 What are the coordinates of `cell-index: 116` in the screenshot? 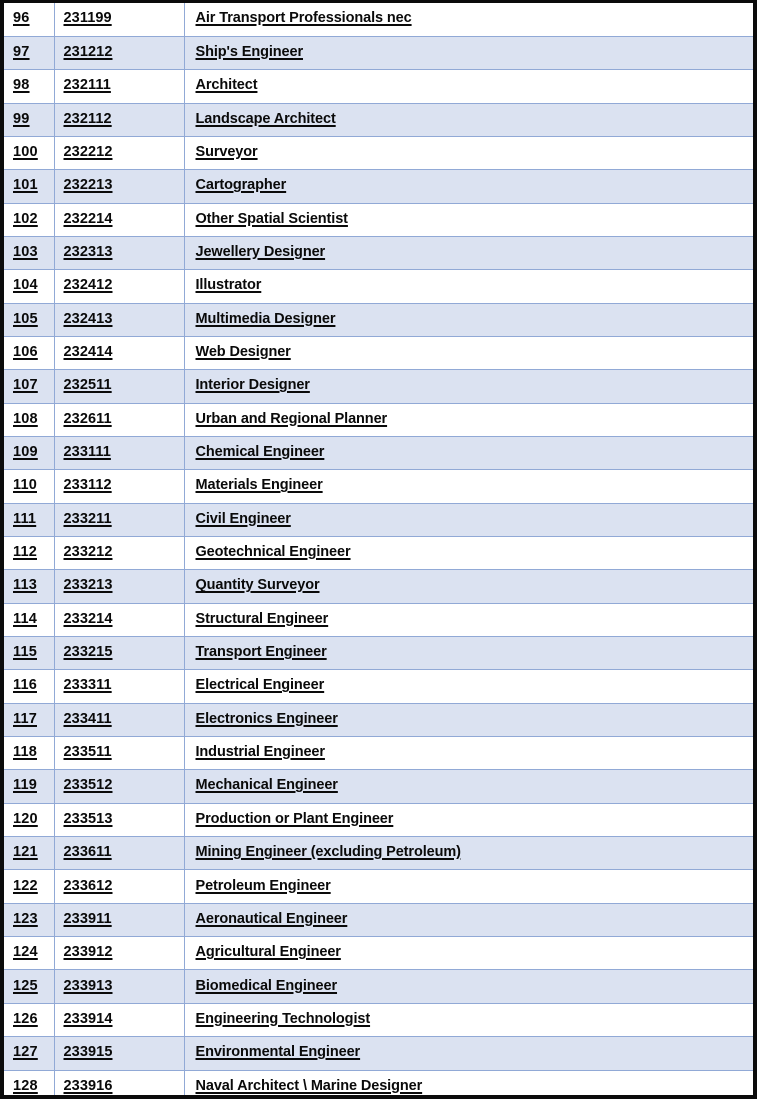 It's located at (29, 686).